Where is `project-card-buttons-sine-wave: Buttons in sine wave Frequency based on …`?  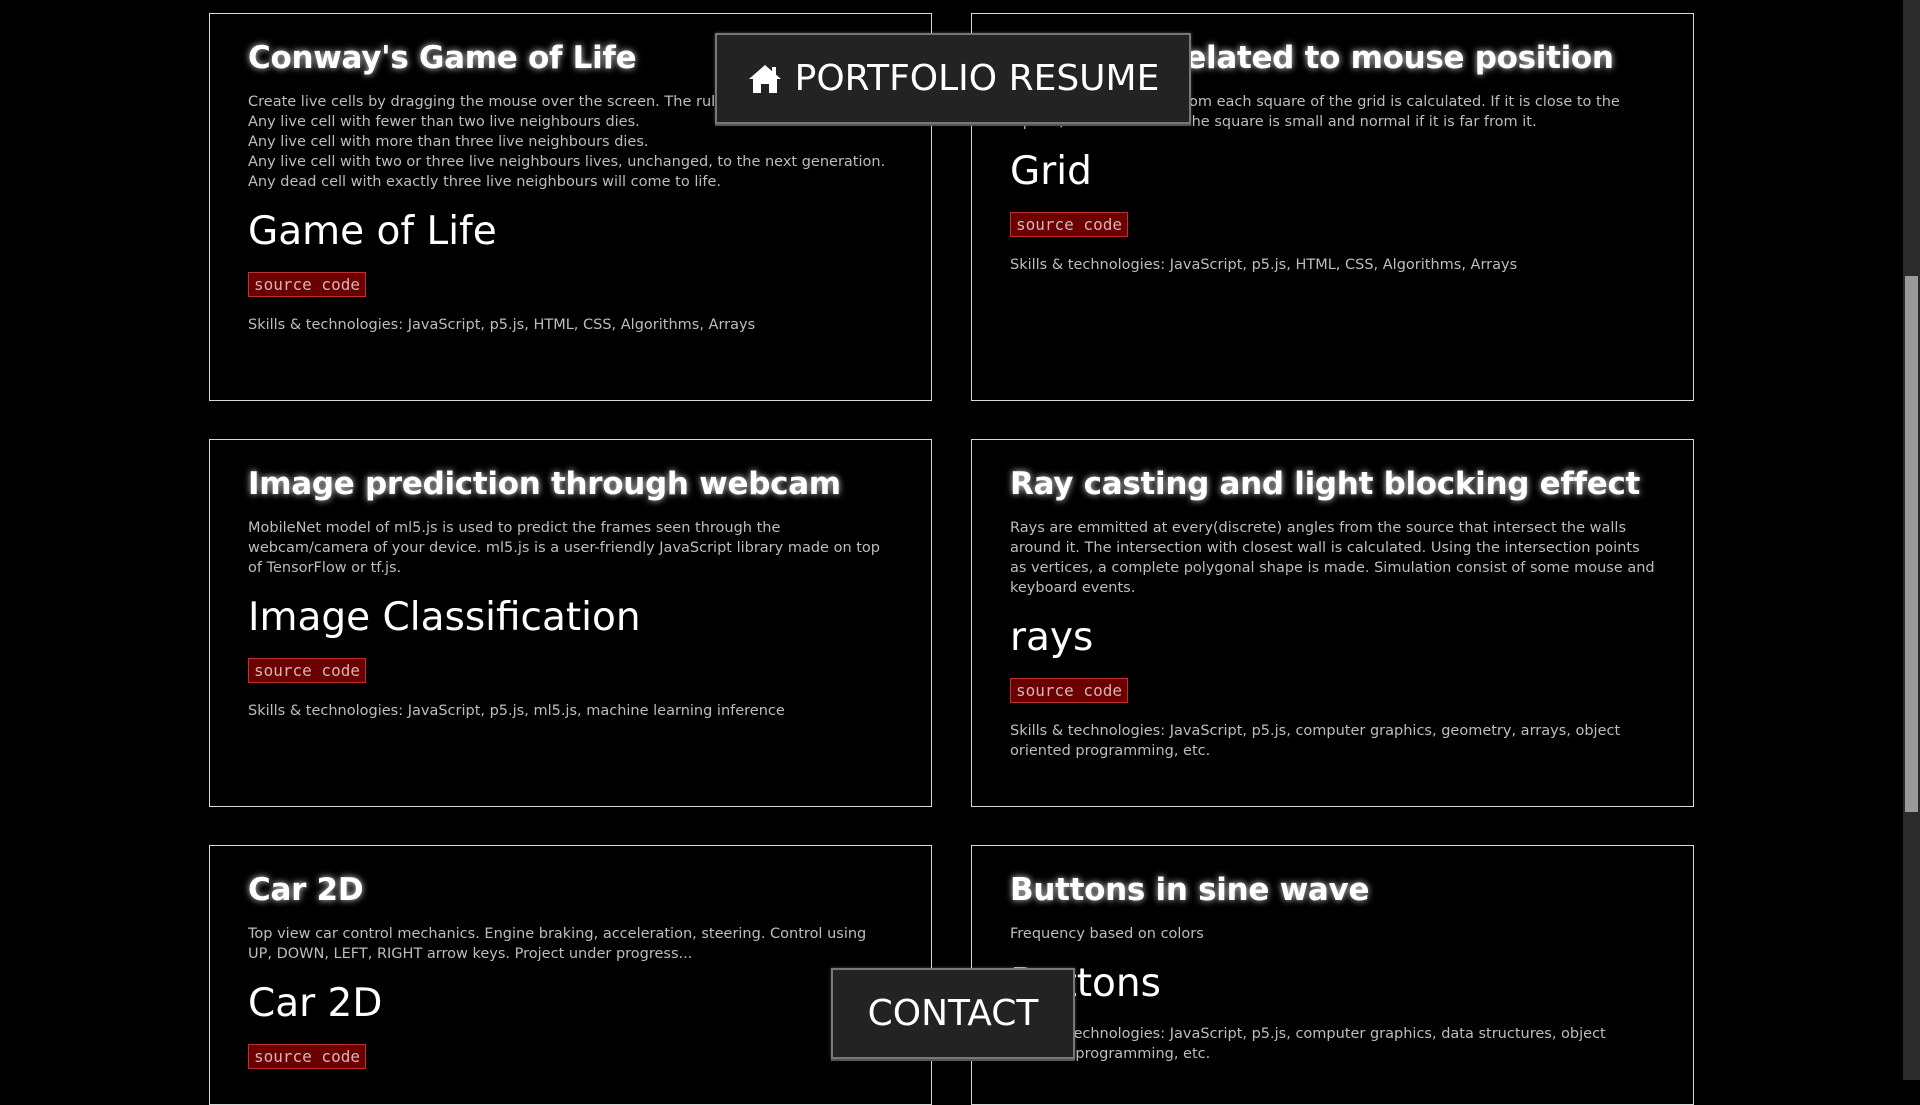
project-card-buttons-sine-wave: Buttons in sine wave Frequency based on … is located at coordinates (1332, 975).